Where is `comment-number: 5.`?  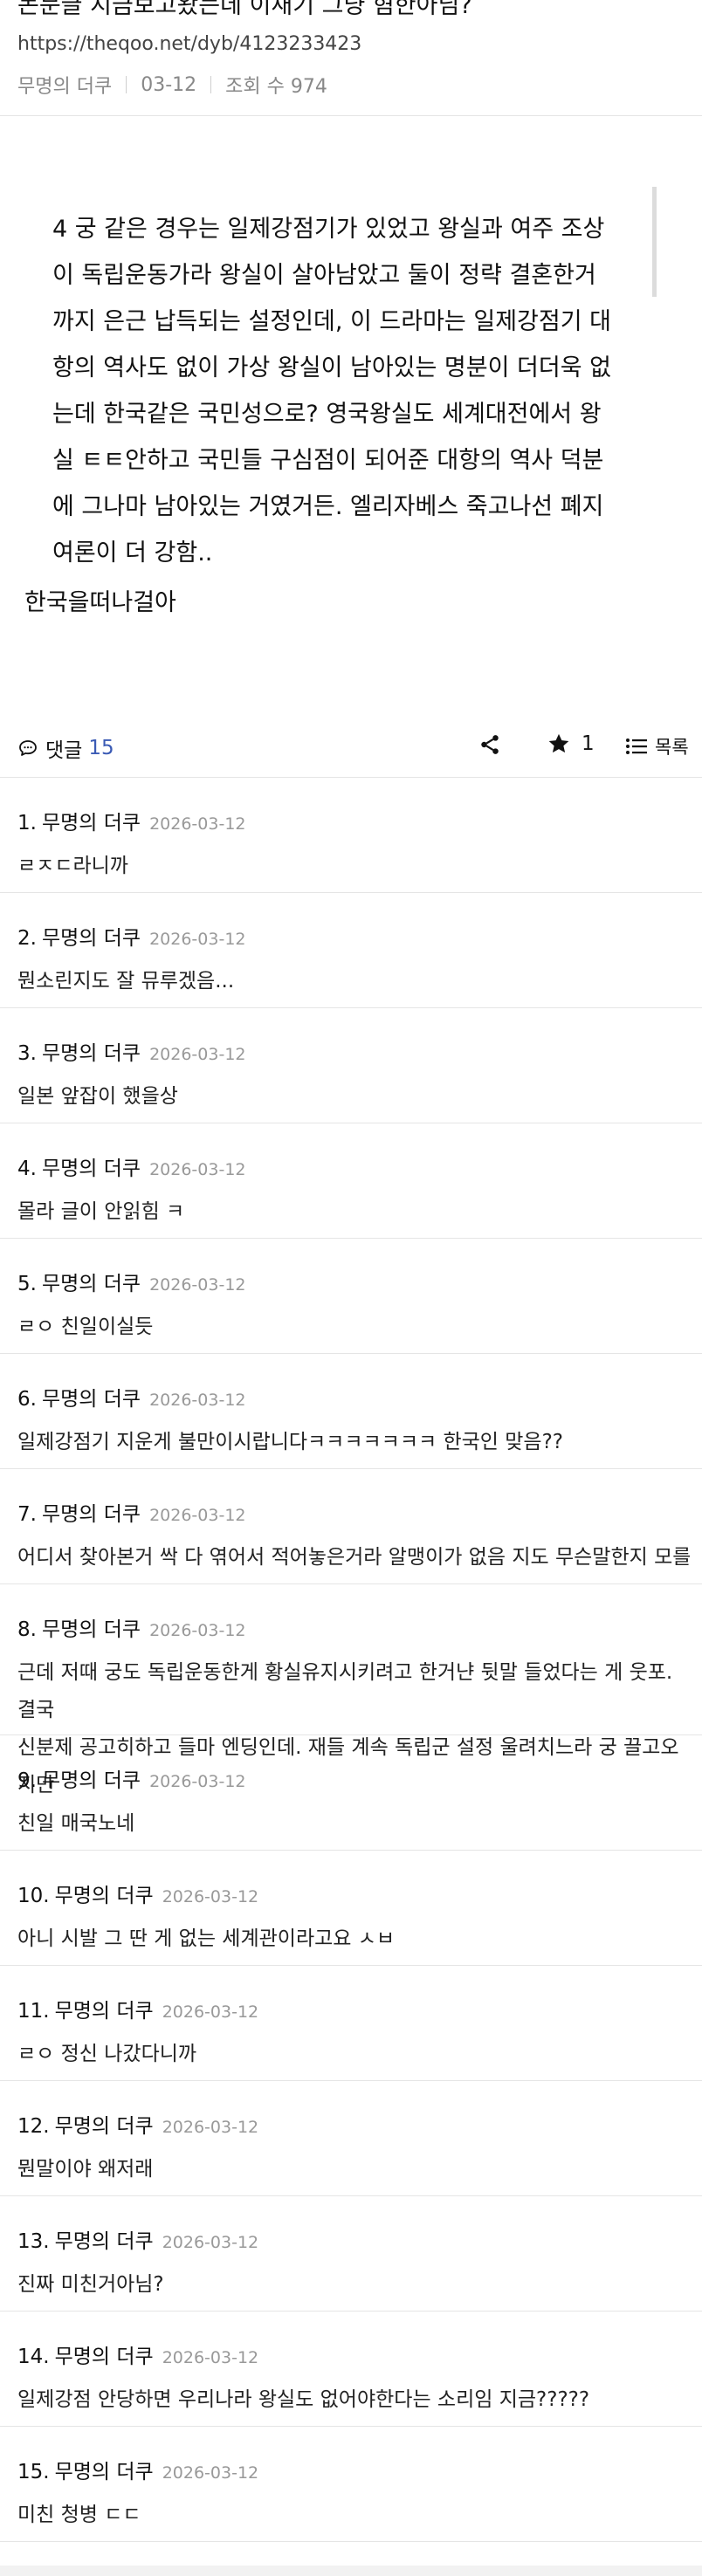 comment-number: 5. is located at coordinates (27, 1284).